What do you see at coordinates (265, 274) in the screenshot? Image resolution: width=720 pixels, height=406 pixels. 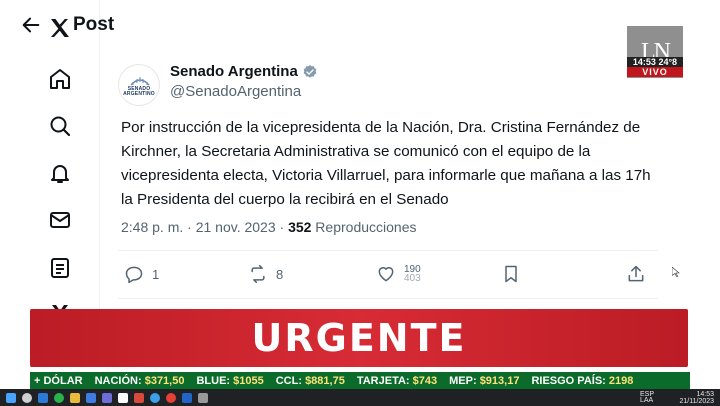 I see `repost-button: 8` at bounding box center [265, 274].